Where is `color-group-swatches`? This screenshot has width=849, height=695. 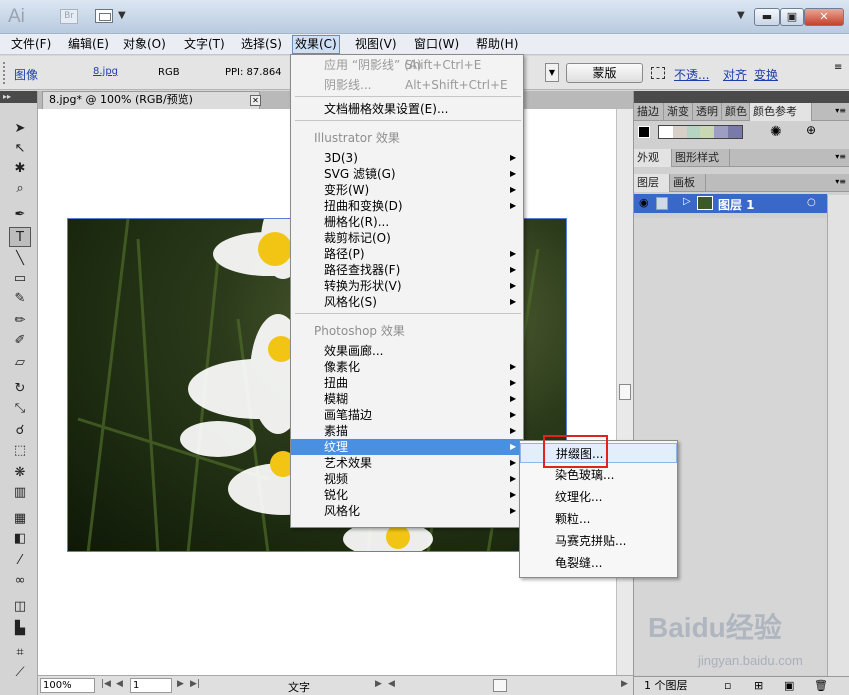
color-group-swatches is located at coordinates (700, 132).